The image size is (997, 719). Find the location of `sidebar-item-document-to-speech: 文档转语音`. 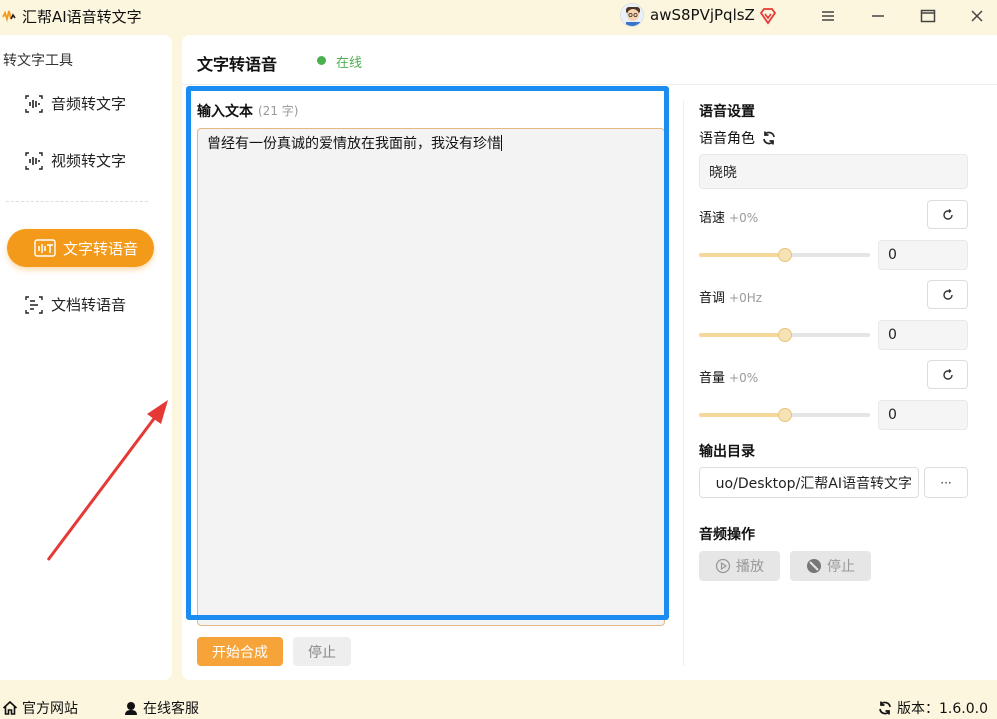

sidebar-item-document-to-speech: 文档转语音 is located at coordinates (75, 304).